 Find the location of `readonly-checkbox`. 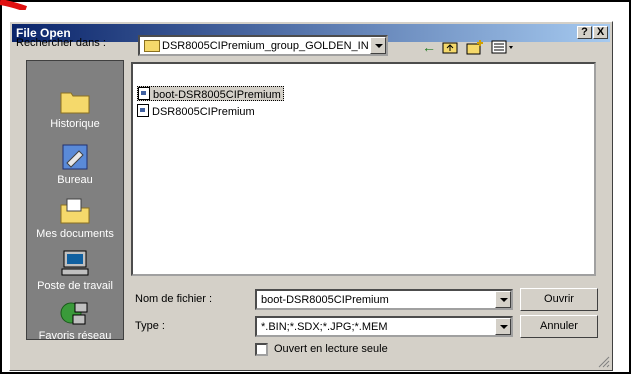

readonly-checkbox is located at coordinates (261, 349).